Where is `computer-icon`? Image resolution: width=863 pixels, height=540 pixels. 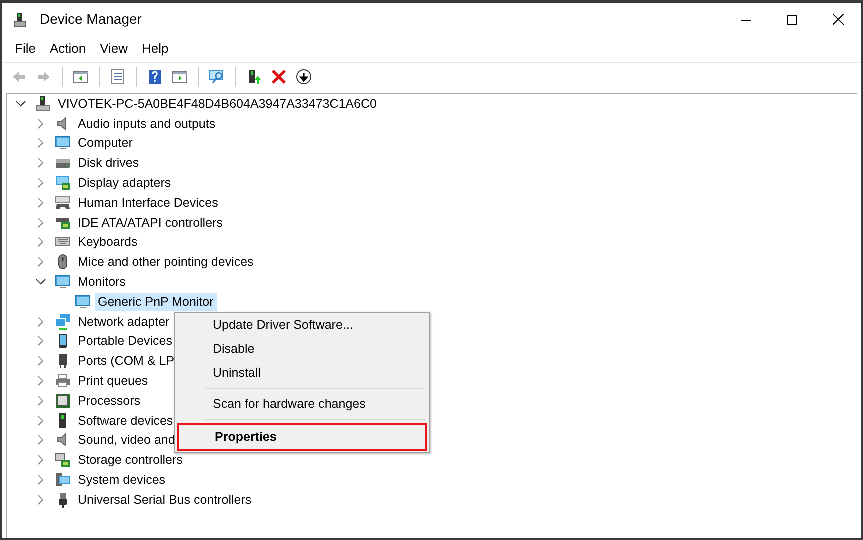 computer-icon is located at coordinates (43, 104).